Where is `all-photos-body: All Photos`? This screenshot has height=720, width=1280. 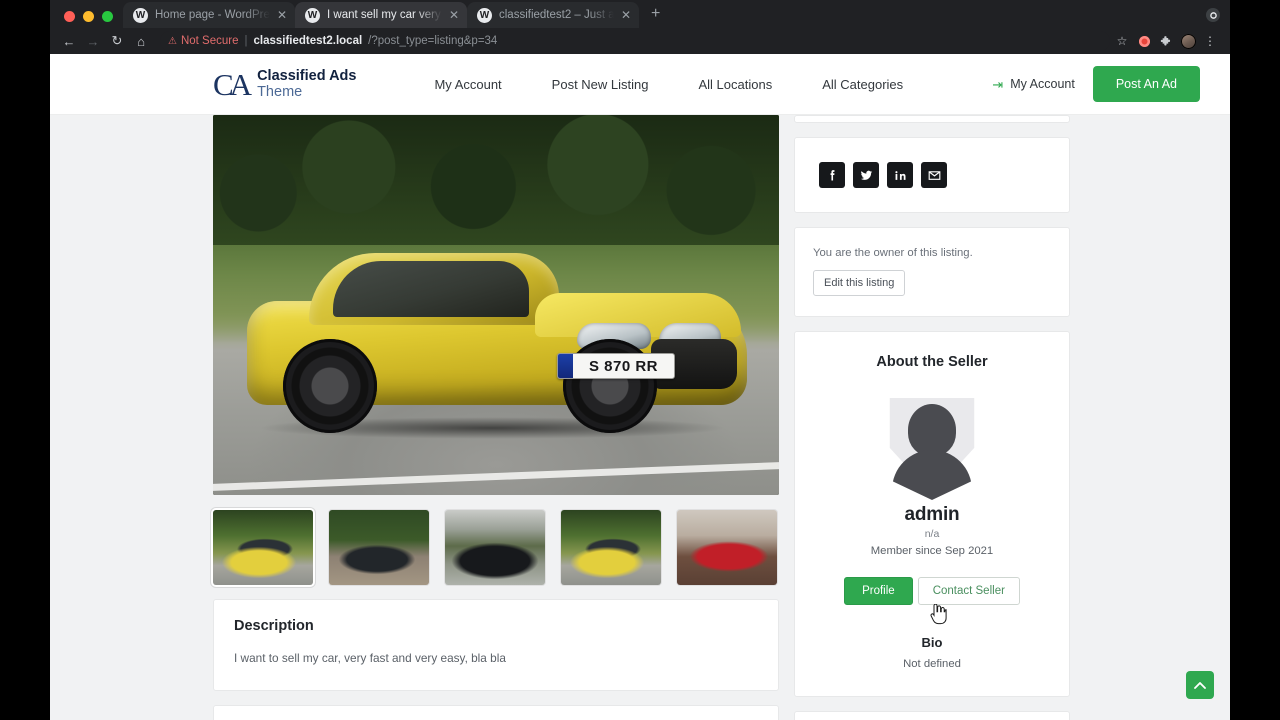 all-photos-body: All Photos is located at coordinates (496, 713).